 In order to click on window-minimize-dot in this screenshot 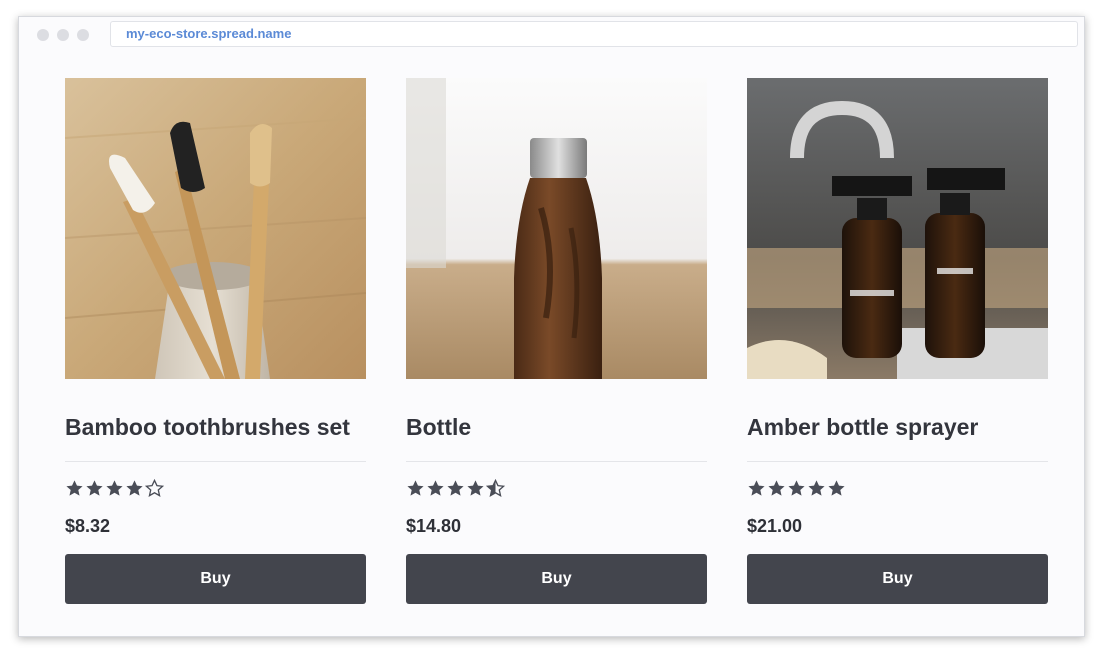, I will do `click(63, 35)`.